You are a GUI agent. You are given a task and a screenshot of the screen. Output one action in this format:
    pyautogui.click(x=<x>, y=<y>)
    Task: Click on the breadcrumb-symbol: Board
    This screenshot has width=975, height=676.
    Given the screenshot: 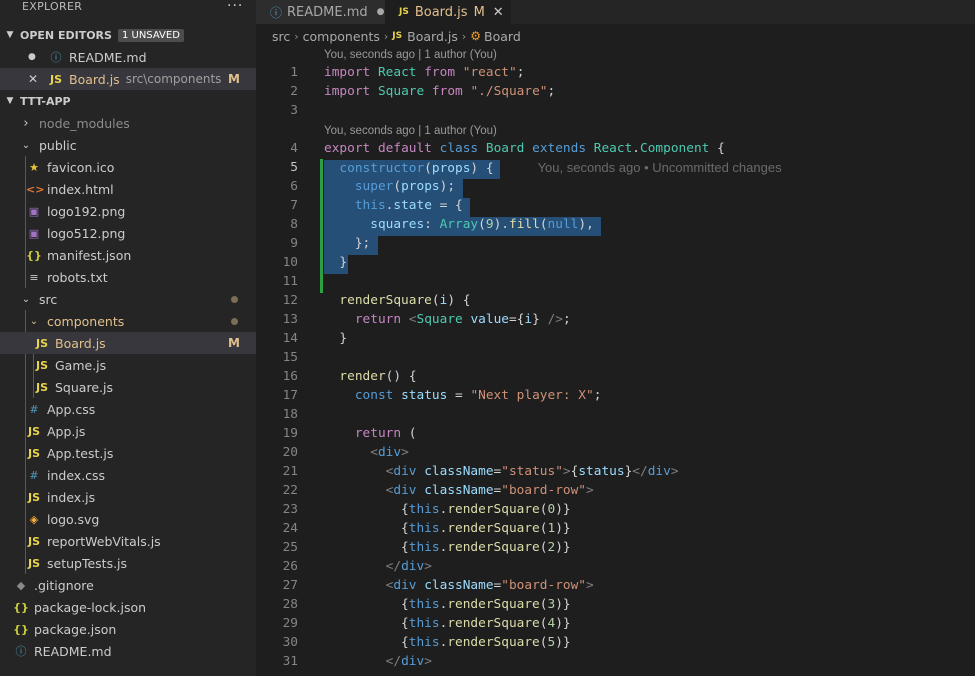 What is the action you would take?
    pyautogui.click(x=502, y=36)
    